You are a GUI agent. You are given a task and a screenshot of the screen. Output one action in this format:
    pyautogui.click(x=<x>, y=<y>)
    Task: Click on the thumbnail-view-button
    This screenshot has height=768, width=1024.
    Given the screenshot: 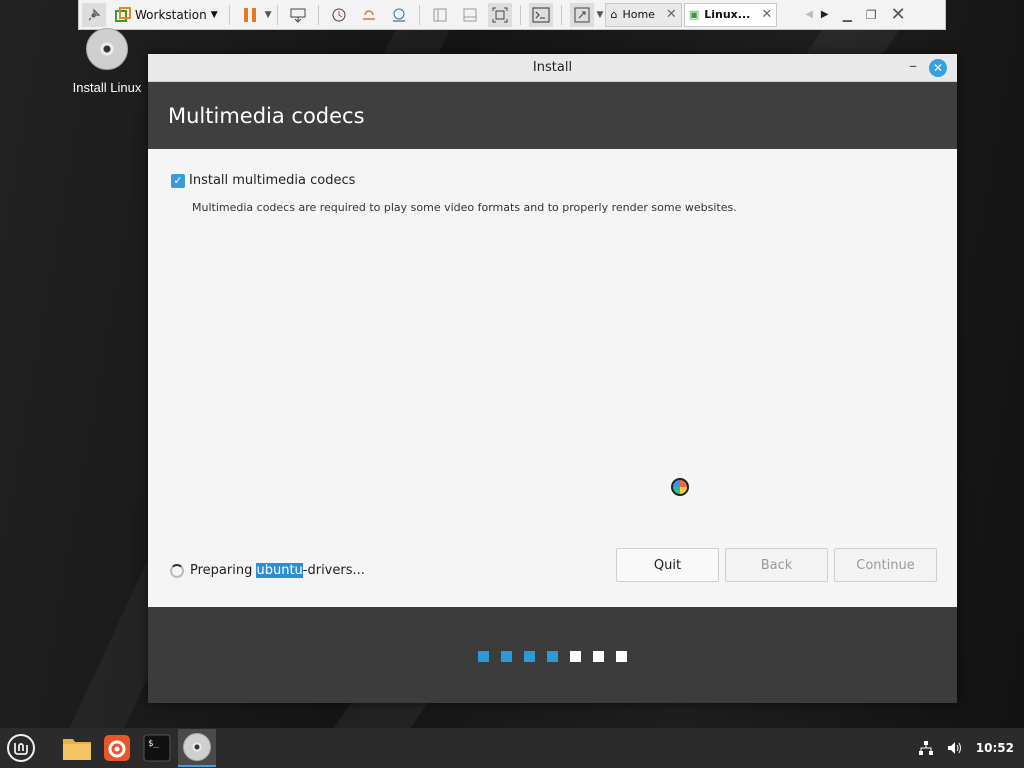 What is the action you would take?
    pyautogui.click(x=470, y=15)
    